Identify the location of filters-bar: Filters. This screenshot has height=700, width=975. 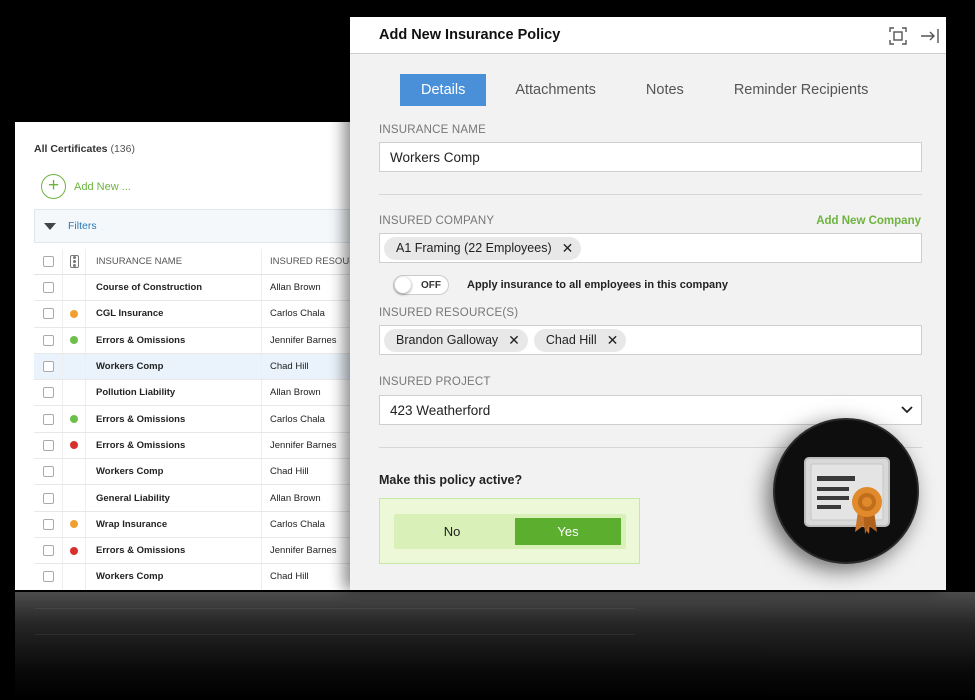
(197, 226).